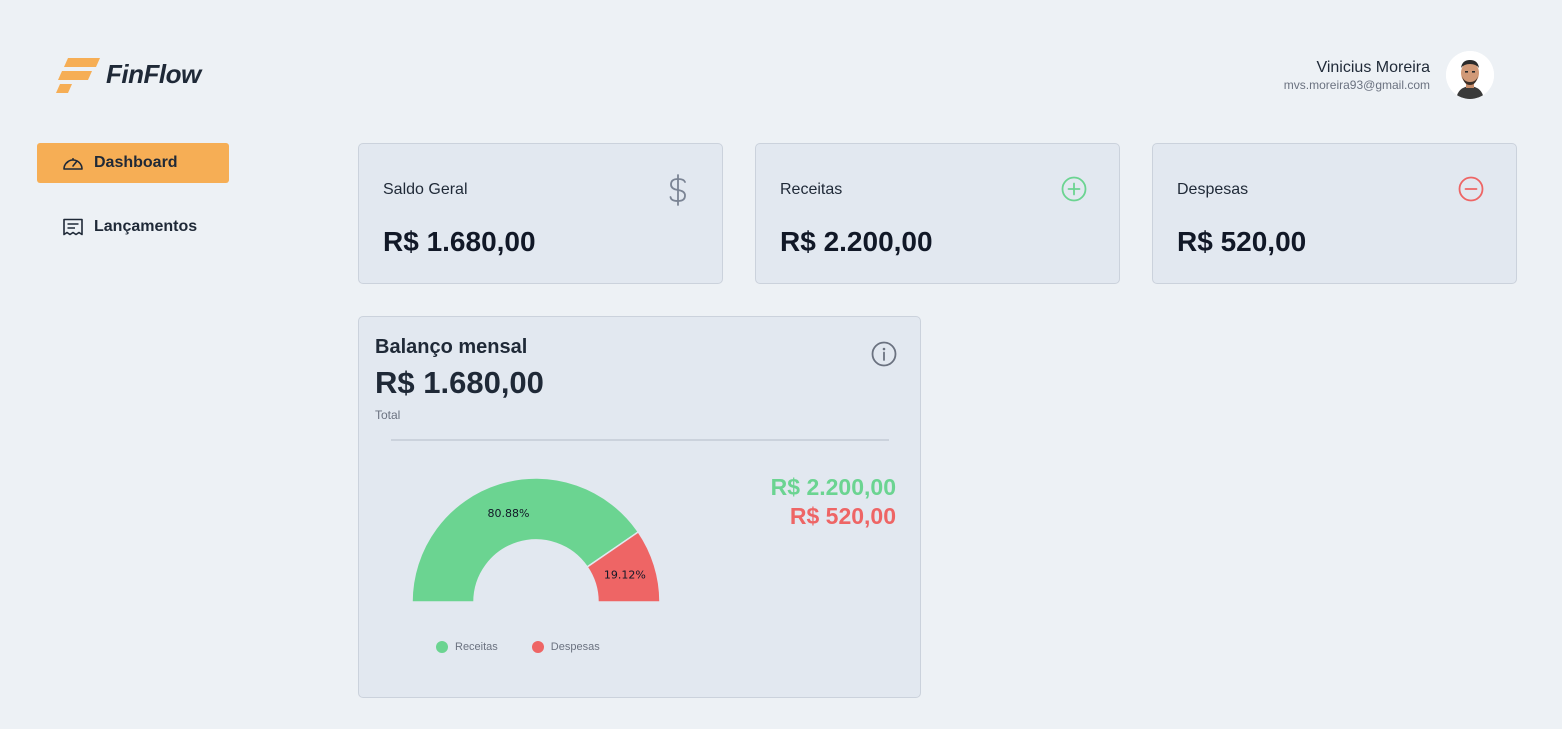 This screenshot has height=729, width=1562. Describe the element at coordinates (73, 227) in the screenshot. I see `receipt-icon` at that location.